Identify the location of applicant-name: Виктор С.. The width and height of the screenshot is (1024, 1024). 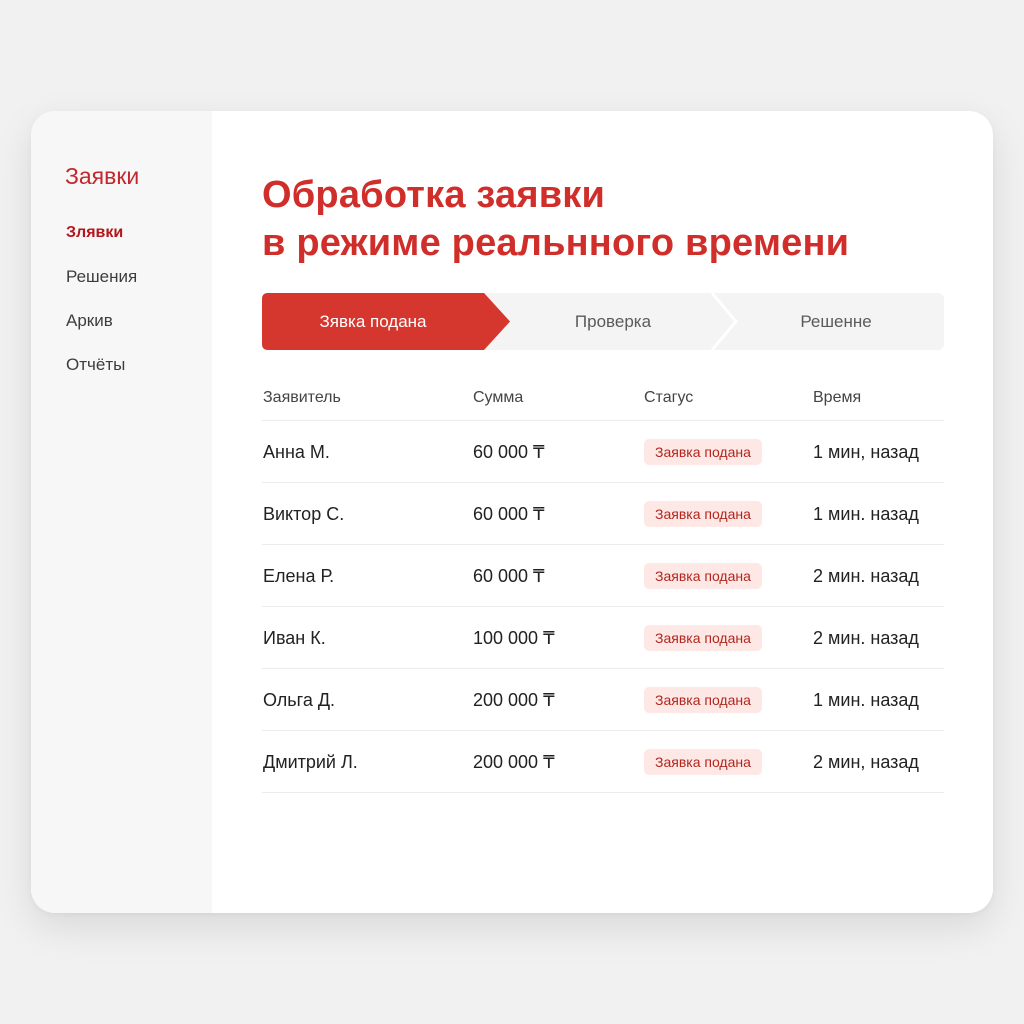
(304, 514).